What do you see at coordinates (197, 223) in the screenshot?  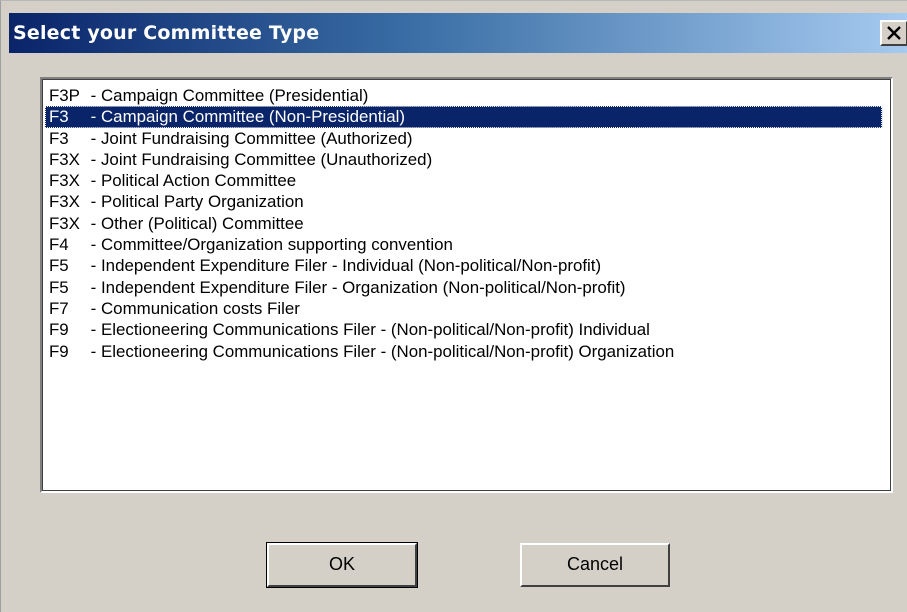 I see `committee-description: - Other (Political) Committee` at bounding box center [197, 223].